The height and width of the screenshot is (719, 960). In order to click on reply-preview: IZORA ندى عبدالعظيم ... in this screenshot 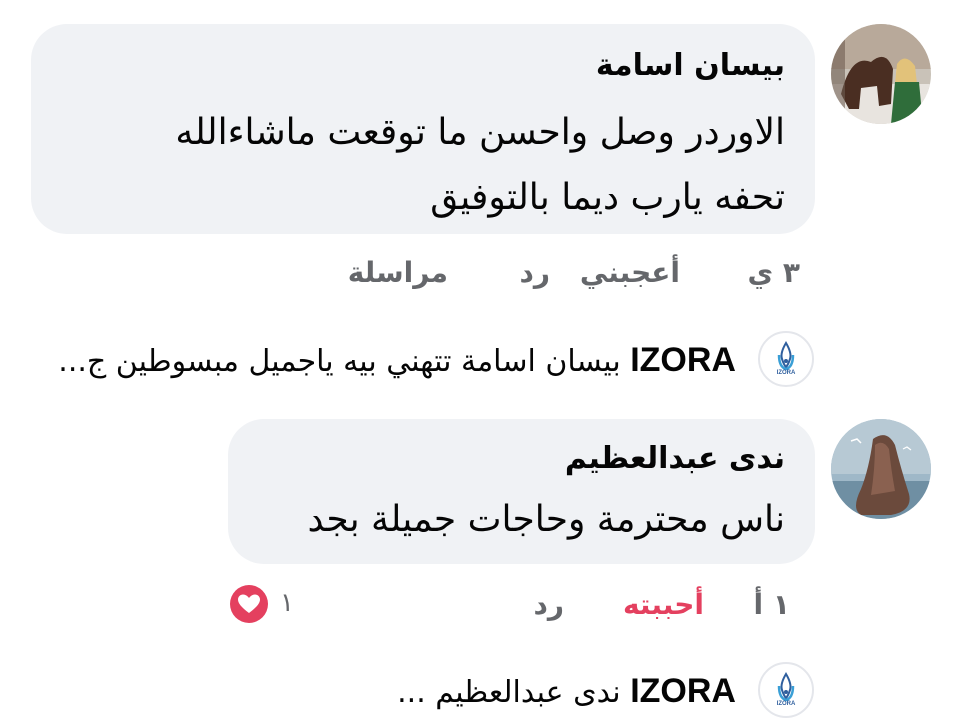, I will do `click(566, 691)`.